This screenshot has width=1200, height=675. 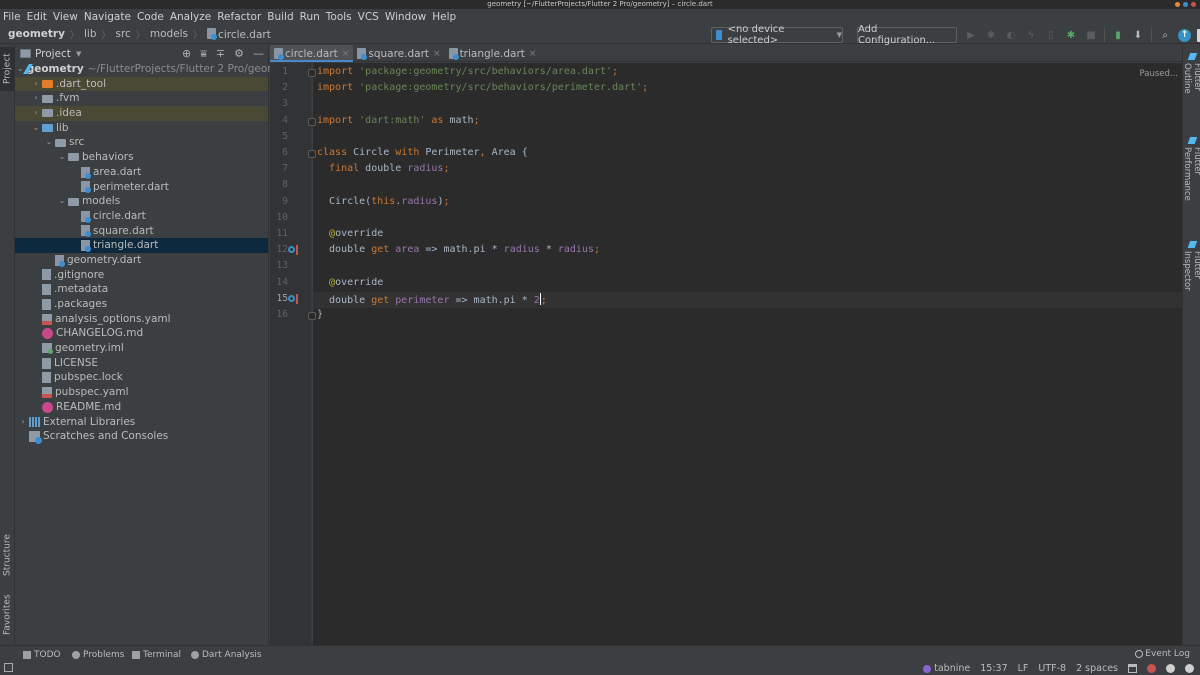 What do you see at coordinates (226, 655) in the screenshot?
I see `tool-tab-dart-analysis: Dart Analysis` at bounding box center [226, 655].